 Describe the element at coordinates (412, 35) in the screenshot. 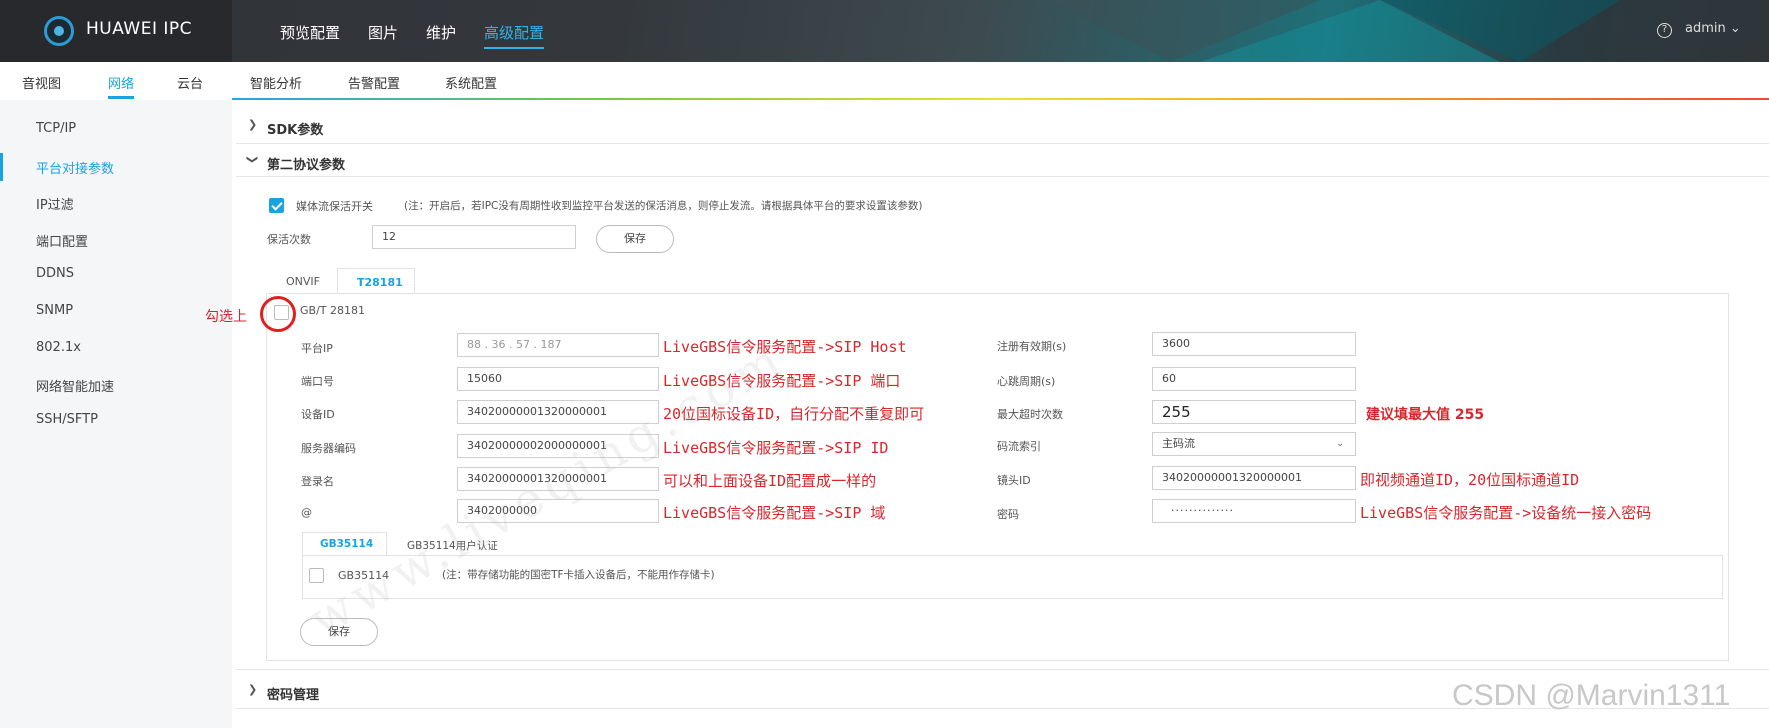

I see `top-nav: 预览配置 图片 维护 高级配置` at that location.